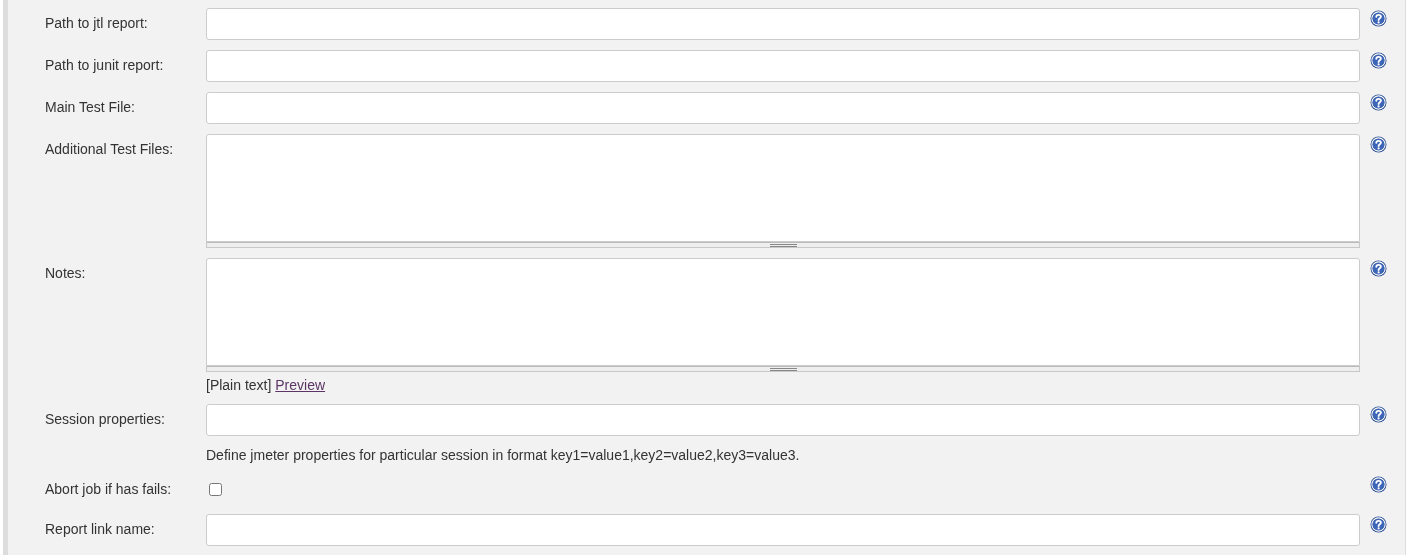 Image resolution: width=1410 pixels, height=555 pixels. Describe the element at coordinates (239, 385) in the screenshot. I see `format-label: [Plain text]` at that location.